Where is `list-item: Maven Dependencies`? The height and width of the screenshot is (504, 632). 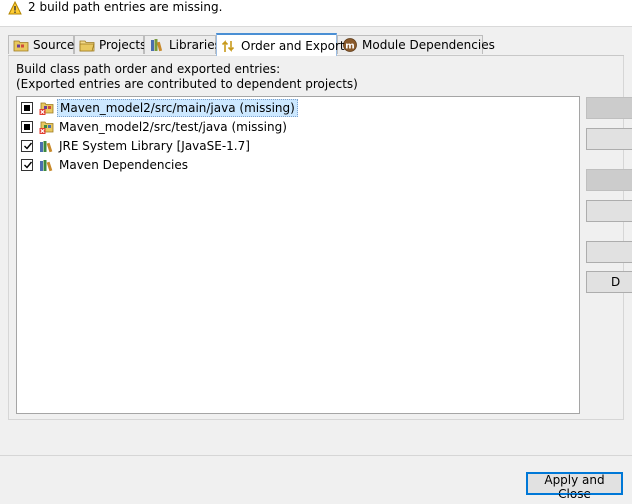
list-item: Maven Dependencies is located at coordinates (105, 164).